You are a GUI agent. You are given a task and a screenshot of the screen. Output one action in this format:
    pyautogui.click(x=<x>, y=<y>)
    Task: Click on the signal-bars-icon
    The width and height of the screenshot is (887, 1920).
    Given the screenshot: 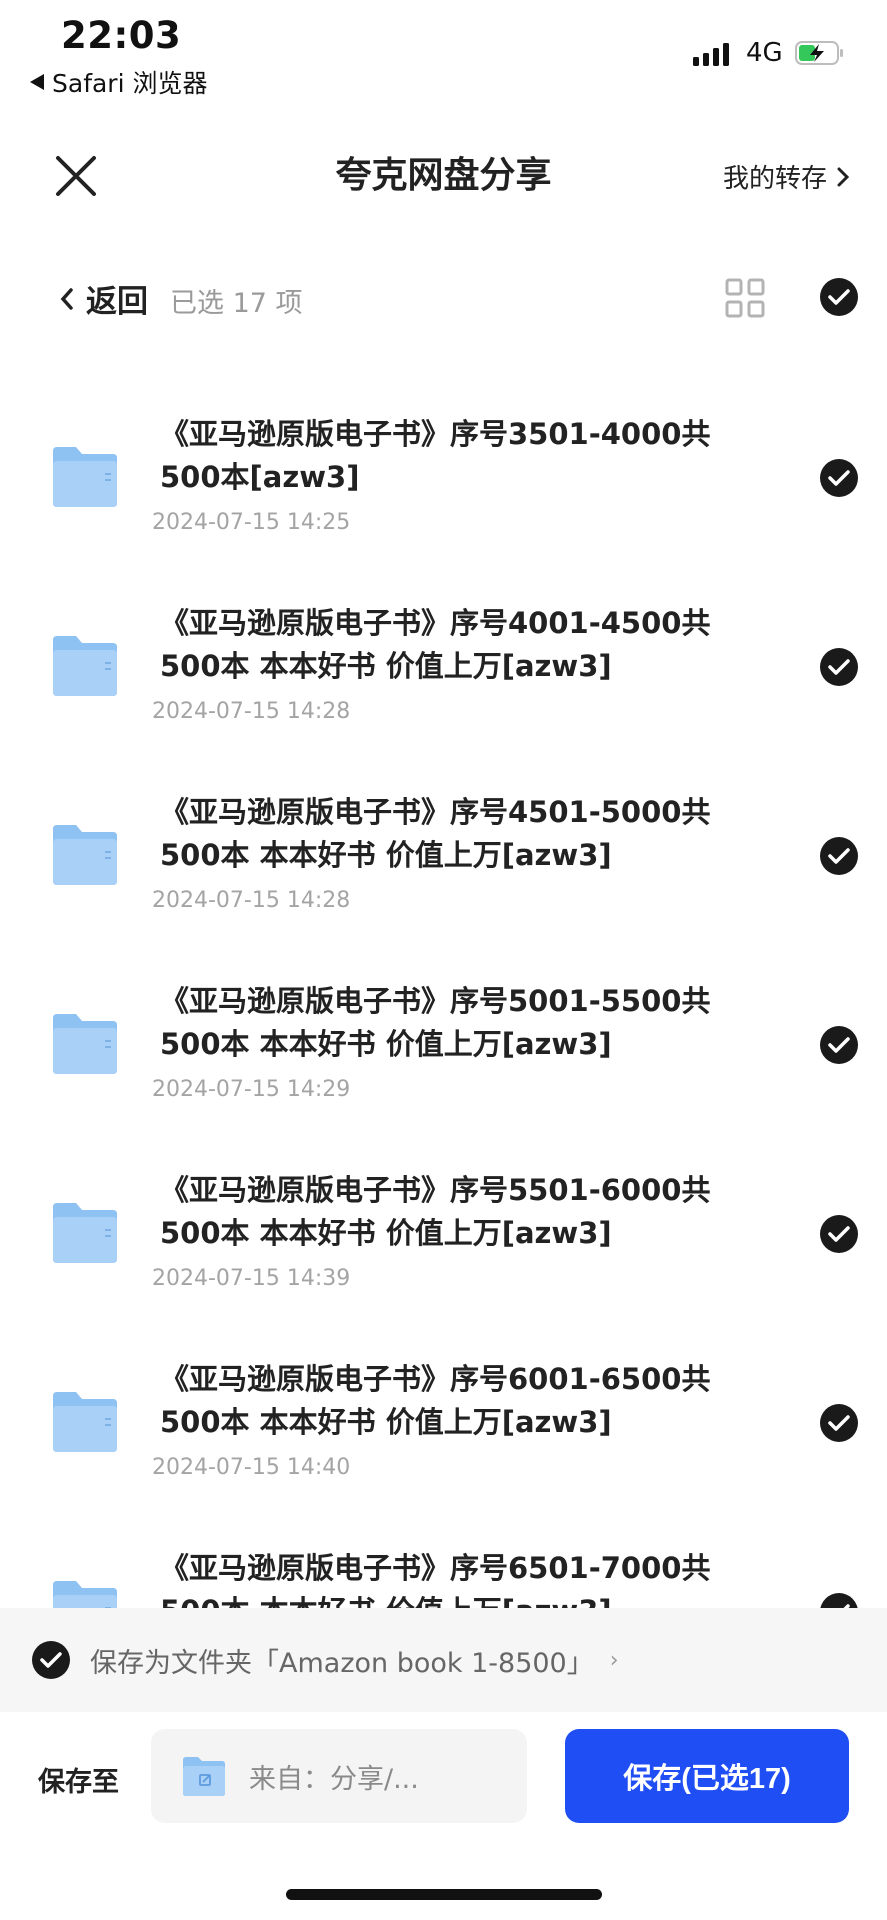 What is the action you would take?
    pyautogui.click(x=711, y=54)
    